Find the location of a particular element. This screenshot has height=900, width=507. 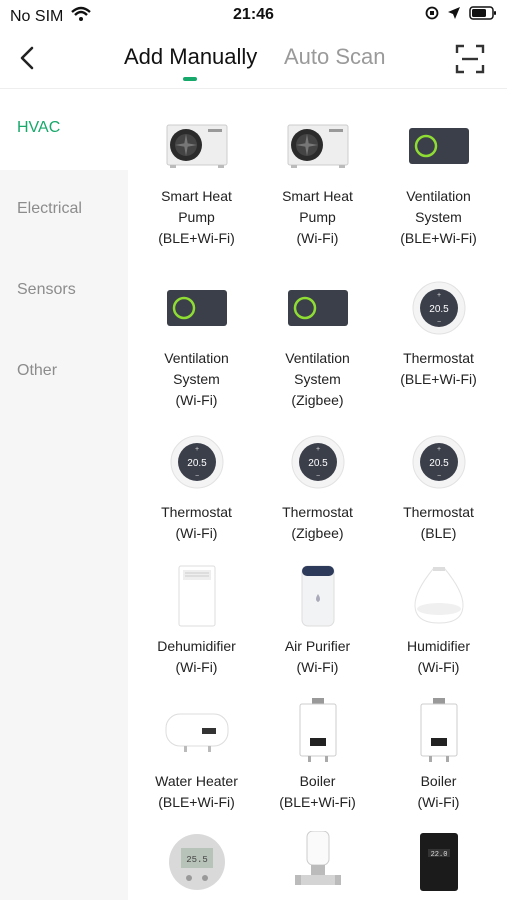

svg-text: 25.5 is located at coordinates (197, 860).